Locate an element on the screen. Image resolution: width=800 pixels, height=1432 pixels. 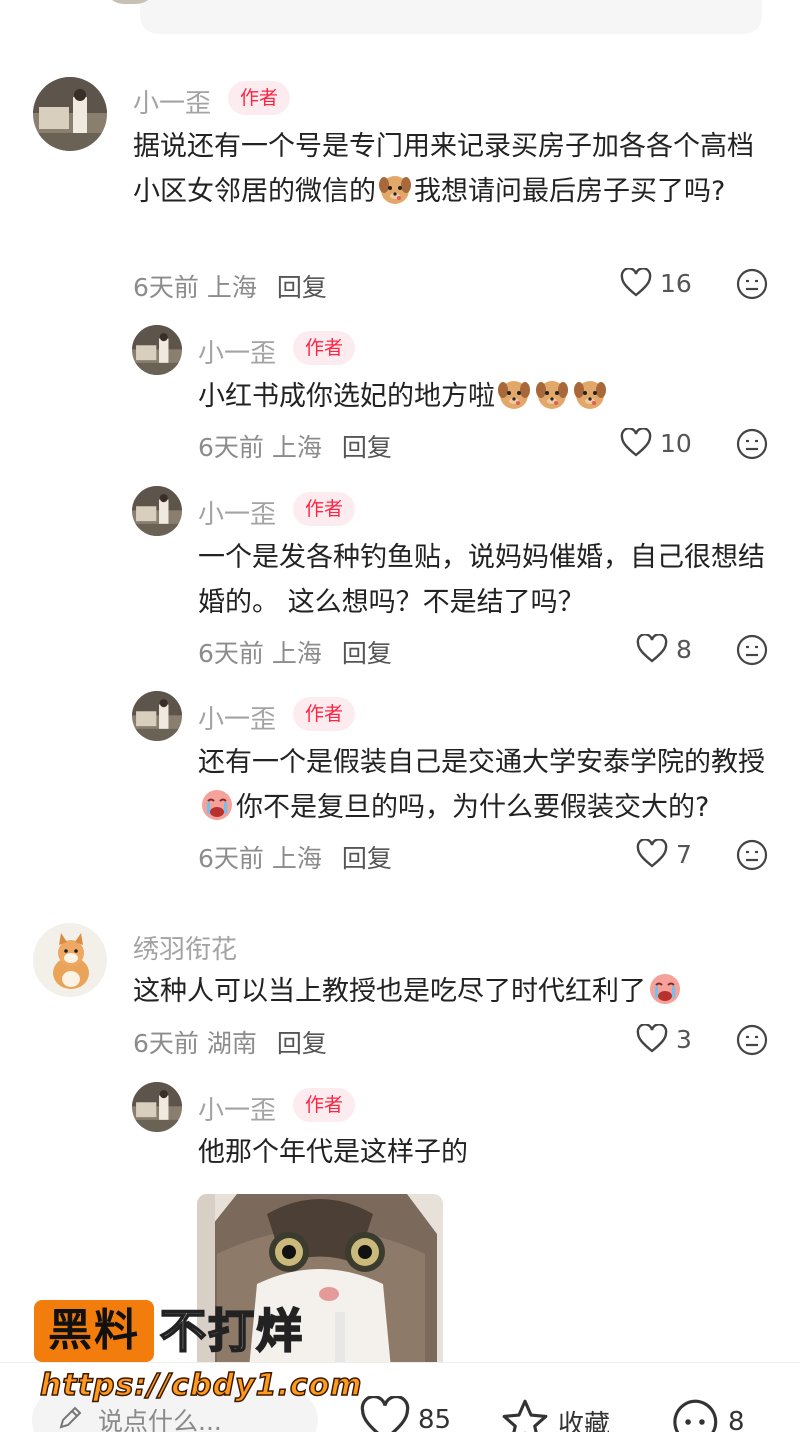
like-button: 8 is located at coordinates (664, 649).